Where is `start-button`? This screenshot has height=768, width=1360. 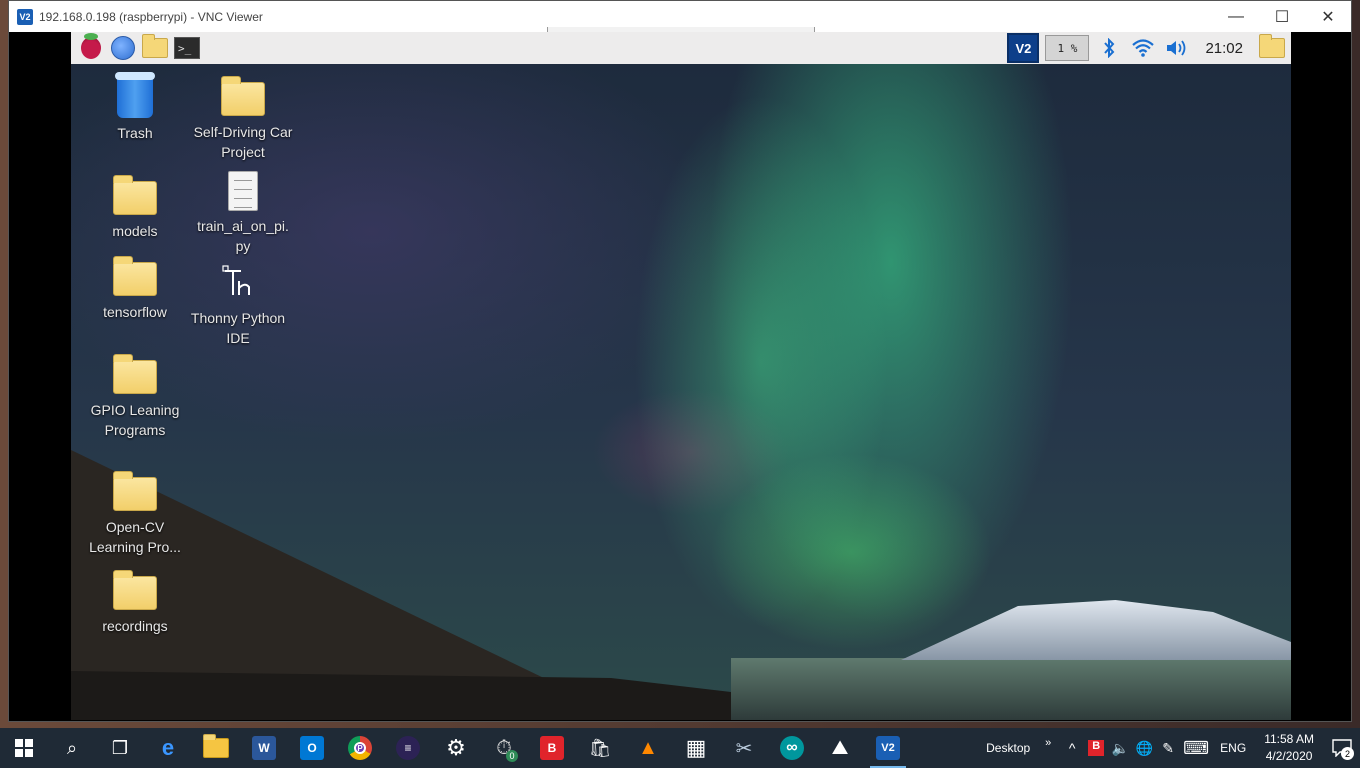
start-button is located at coordinates (24, 748).